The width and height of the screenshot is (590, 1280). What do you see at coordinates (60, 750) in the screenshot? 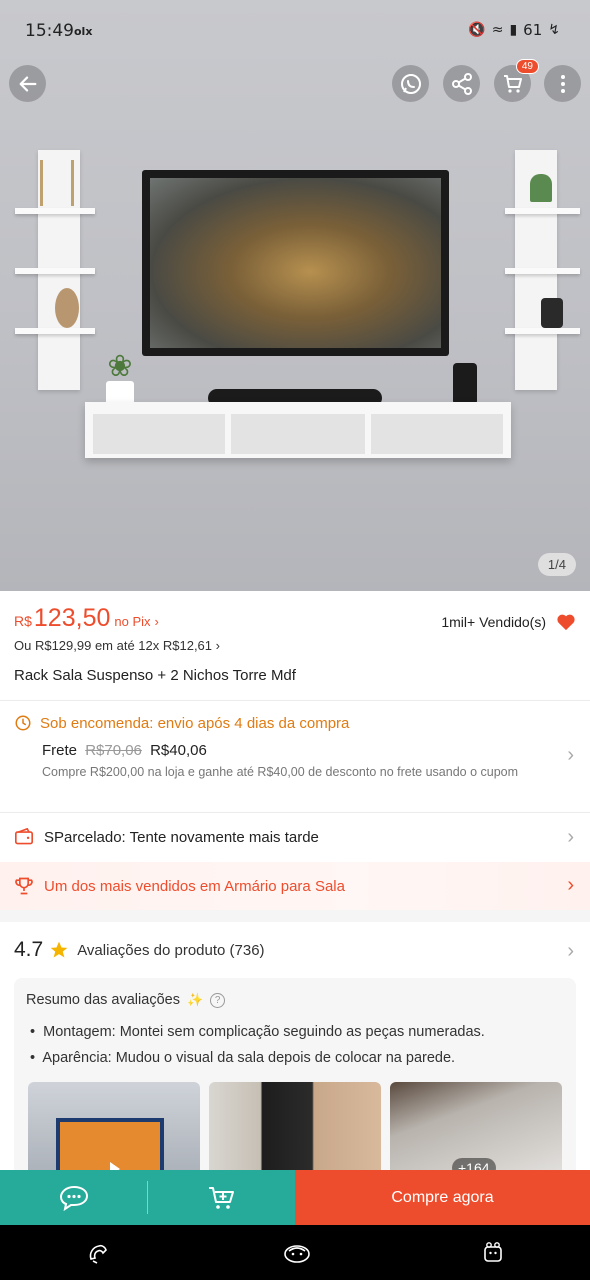
I see `frete-label: Frete` at bounding box center [60, 750].